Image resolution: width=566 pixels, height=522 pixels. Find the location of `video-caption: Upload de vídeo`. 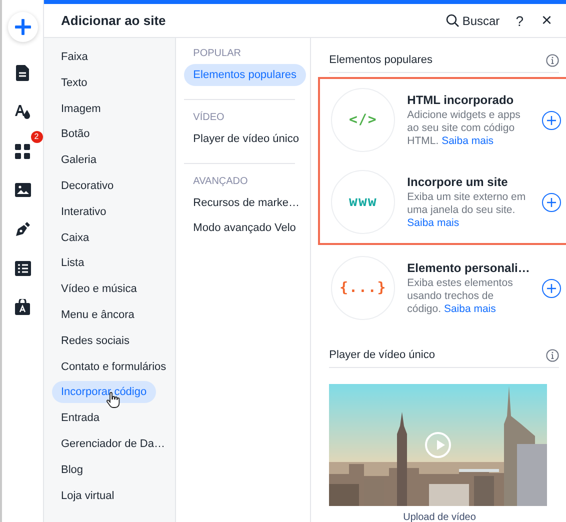

video-caption: Upload de vídeo is located at coordinates (439, 517).